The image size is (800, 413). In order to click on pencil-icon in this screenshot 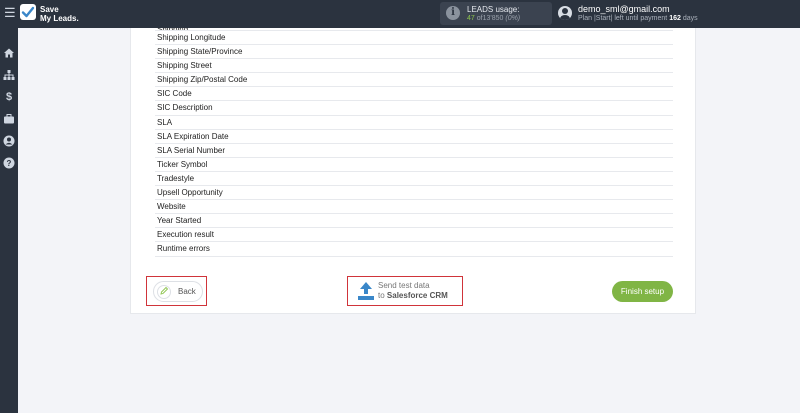, I will do `click(164, 292)`.